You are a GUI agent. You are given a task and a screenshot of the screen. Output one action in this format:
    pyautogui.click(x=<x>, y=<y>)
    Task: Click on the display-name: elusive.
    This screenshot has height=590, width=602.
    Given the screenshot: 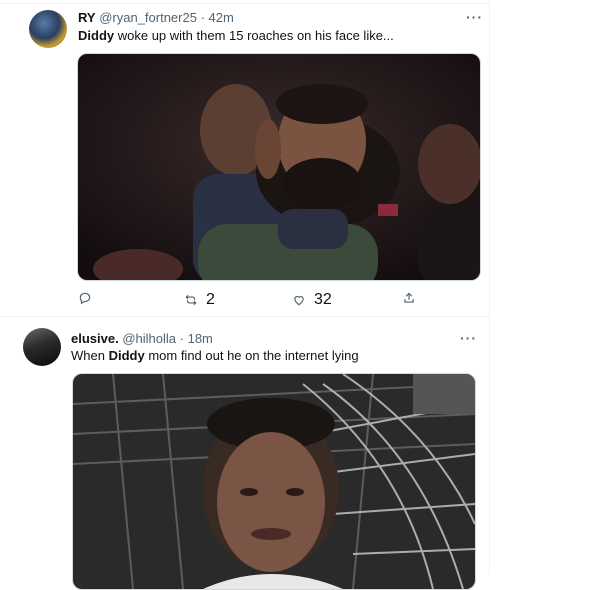 What is the action you would take?
    pyautogui.click(x=95, y=338)
    